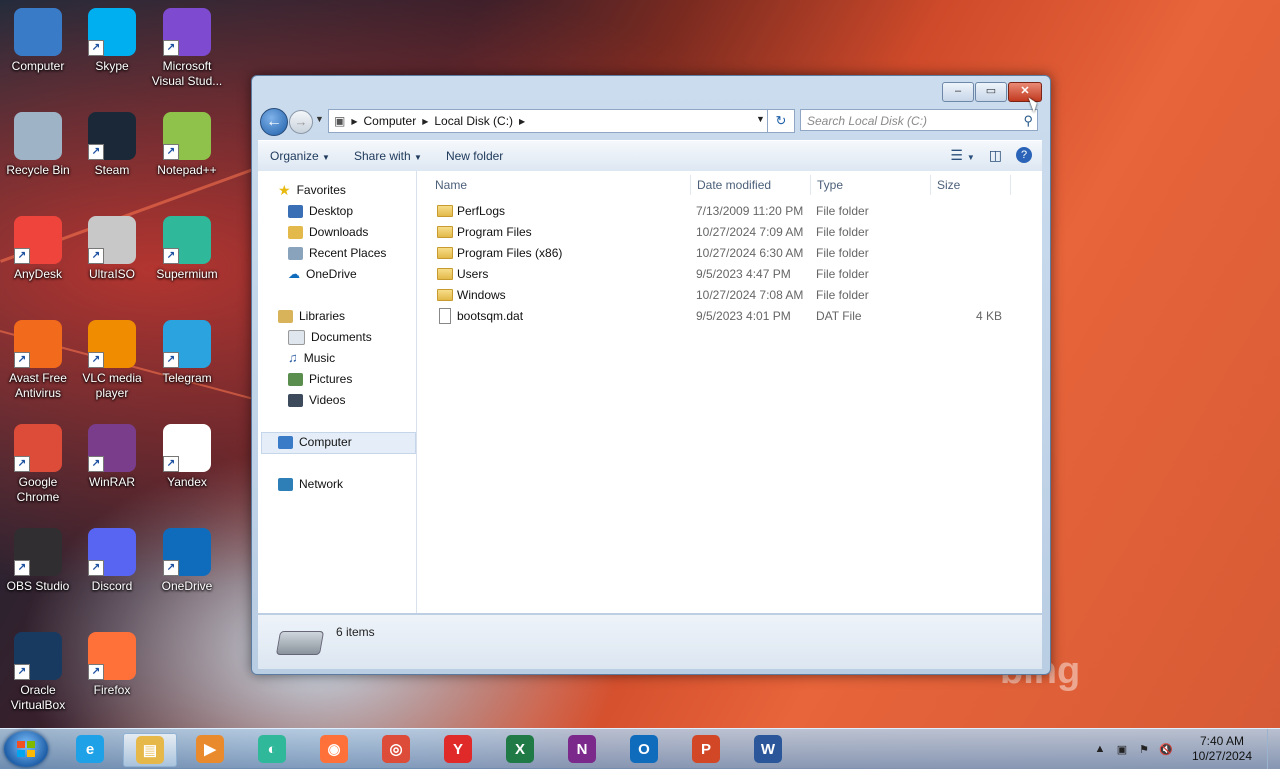  Describe the element at coordinates (958, 92) in the screenshot. I see `minimize-button: ‒` at that location.